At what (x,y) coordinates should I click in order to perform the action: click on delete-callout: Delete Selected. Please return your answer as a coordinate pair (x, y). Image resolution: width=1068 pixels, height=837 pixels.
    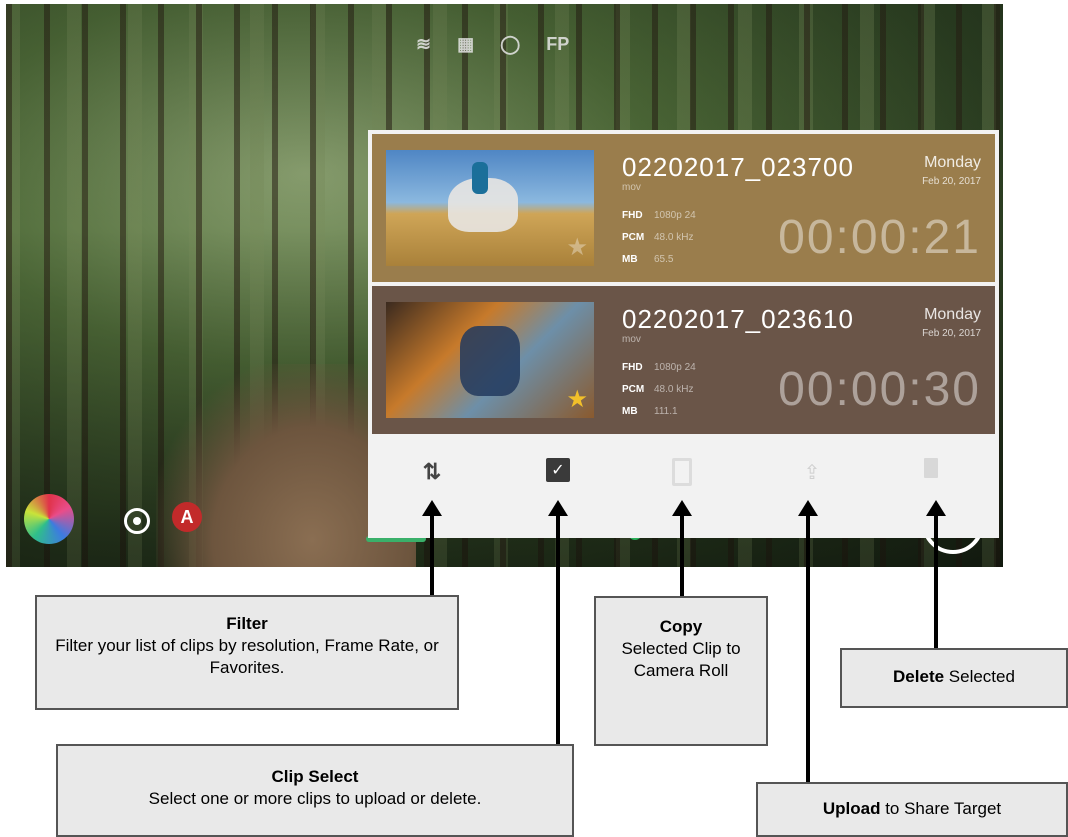
    Looking at the image, I should click on (954, 678).